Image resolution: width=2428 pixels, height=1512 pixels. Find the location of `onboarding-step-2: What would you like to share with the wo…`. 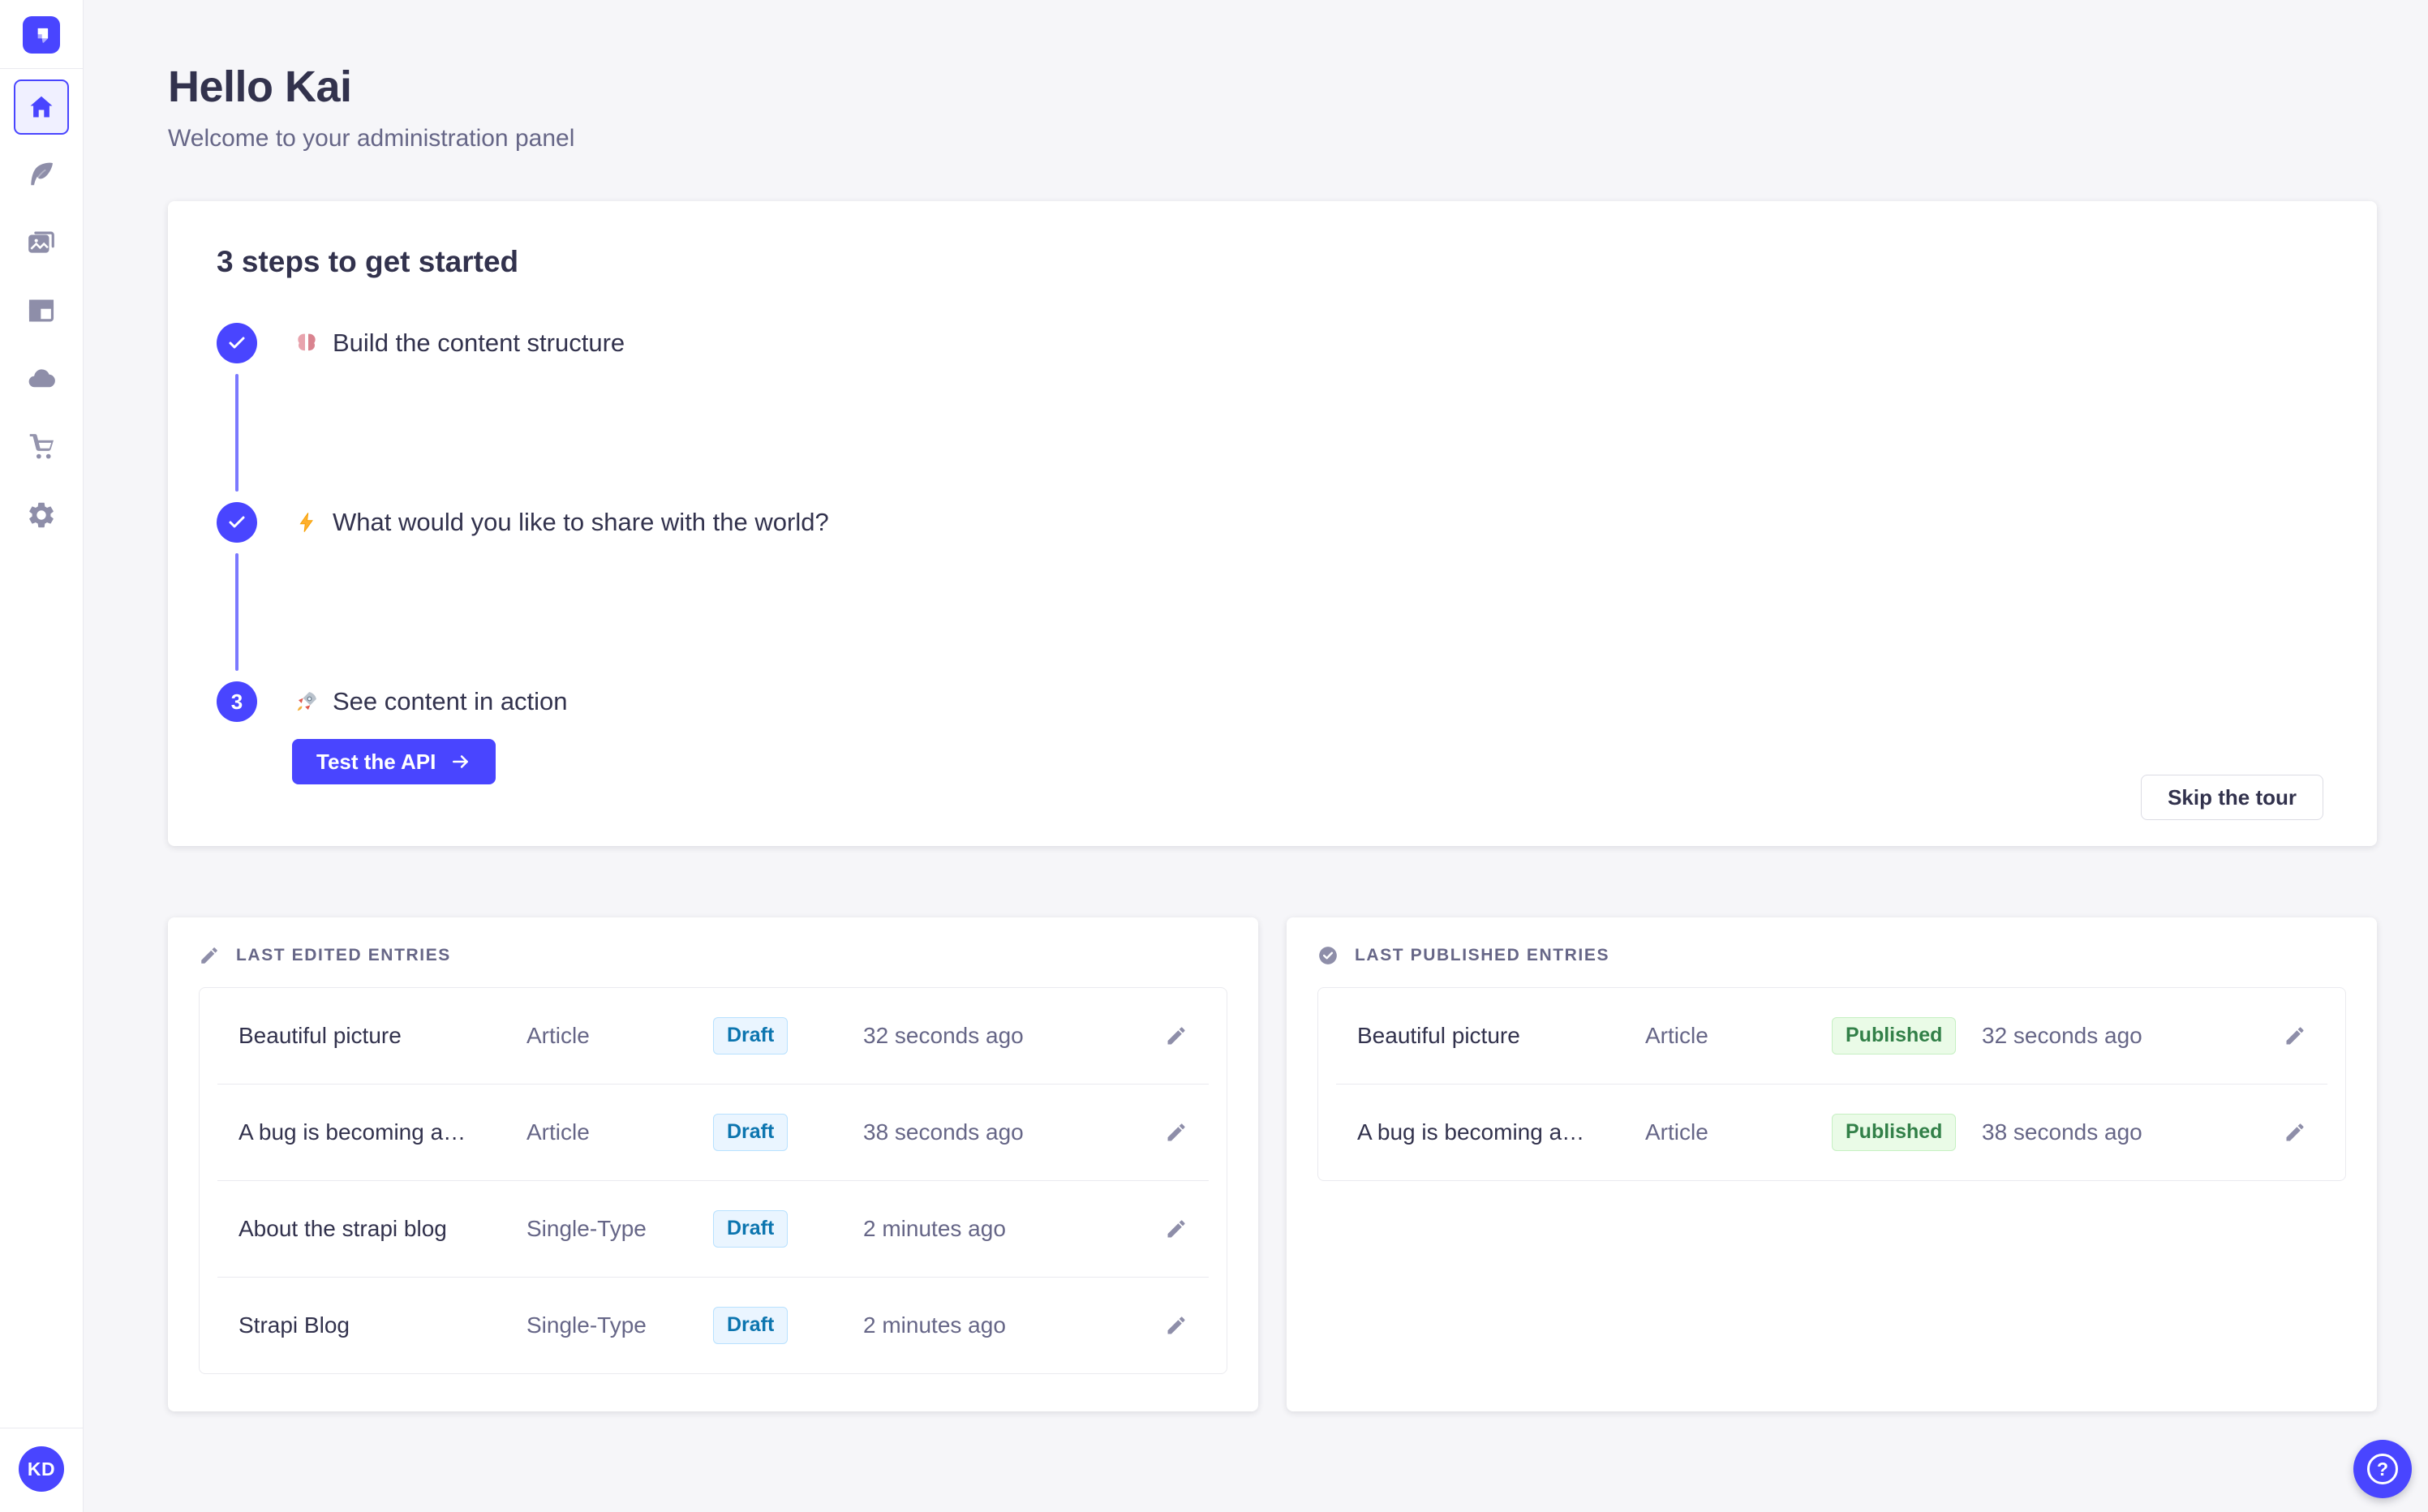

onboarding-step-2: What would you like to share with the wo… is located at coordinates (1272, 591).